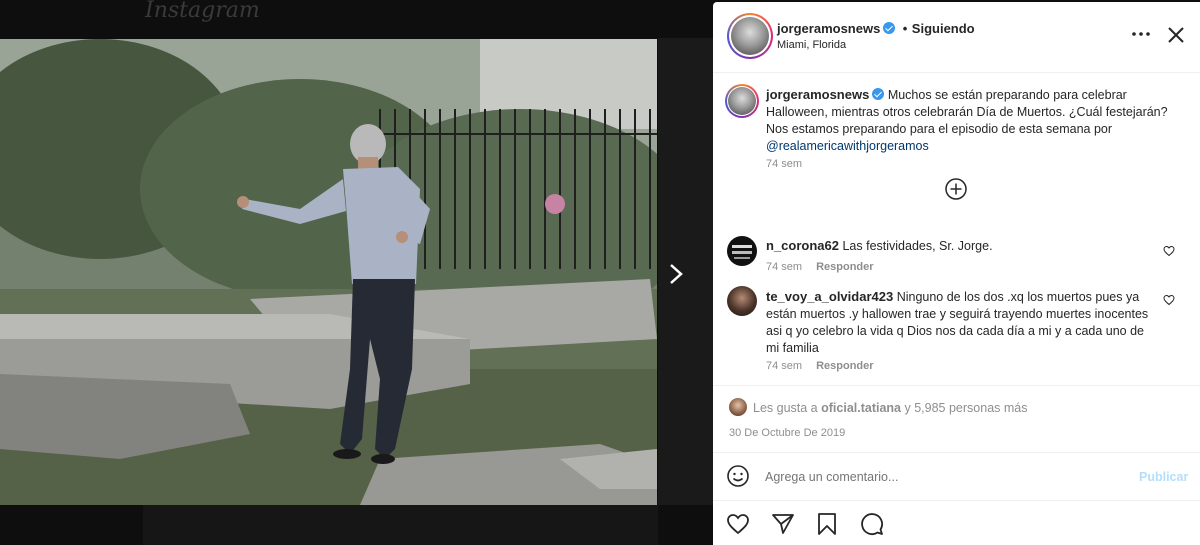 The height and width of the screenshot is (545, 1200). Describe the element at coordinates (400, 525) in the screenshot. I see `background-feed-strip` at that location.